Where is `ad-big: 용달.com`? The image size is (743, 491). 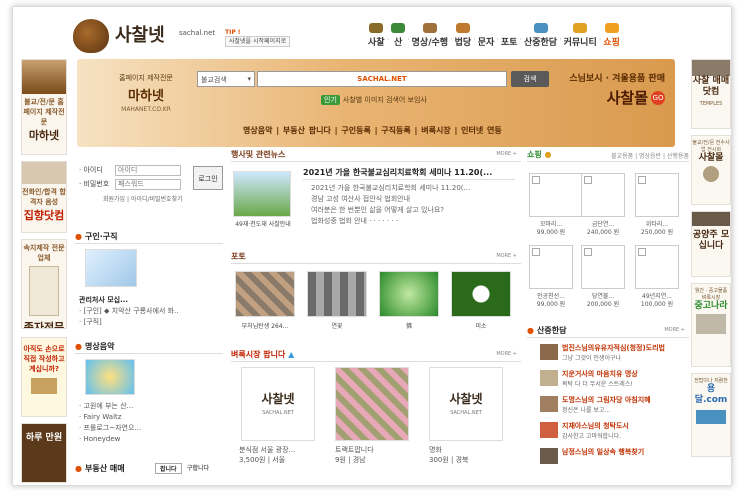 ad-big: 용달.com is located at coordinates (711, 394).